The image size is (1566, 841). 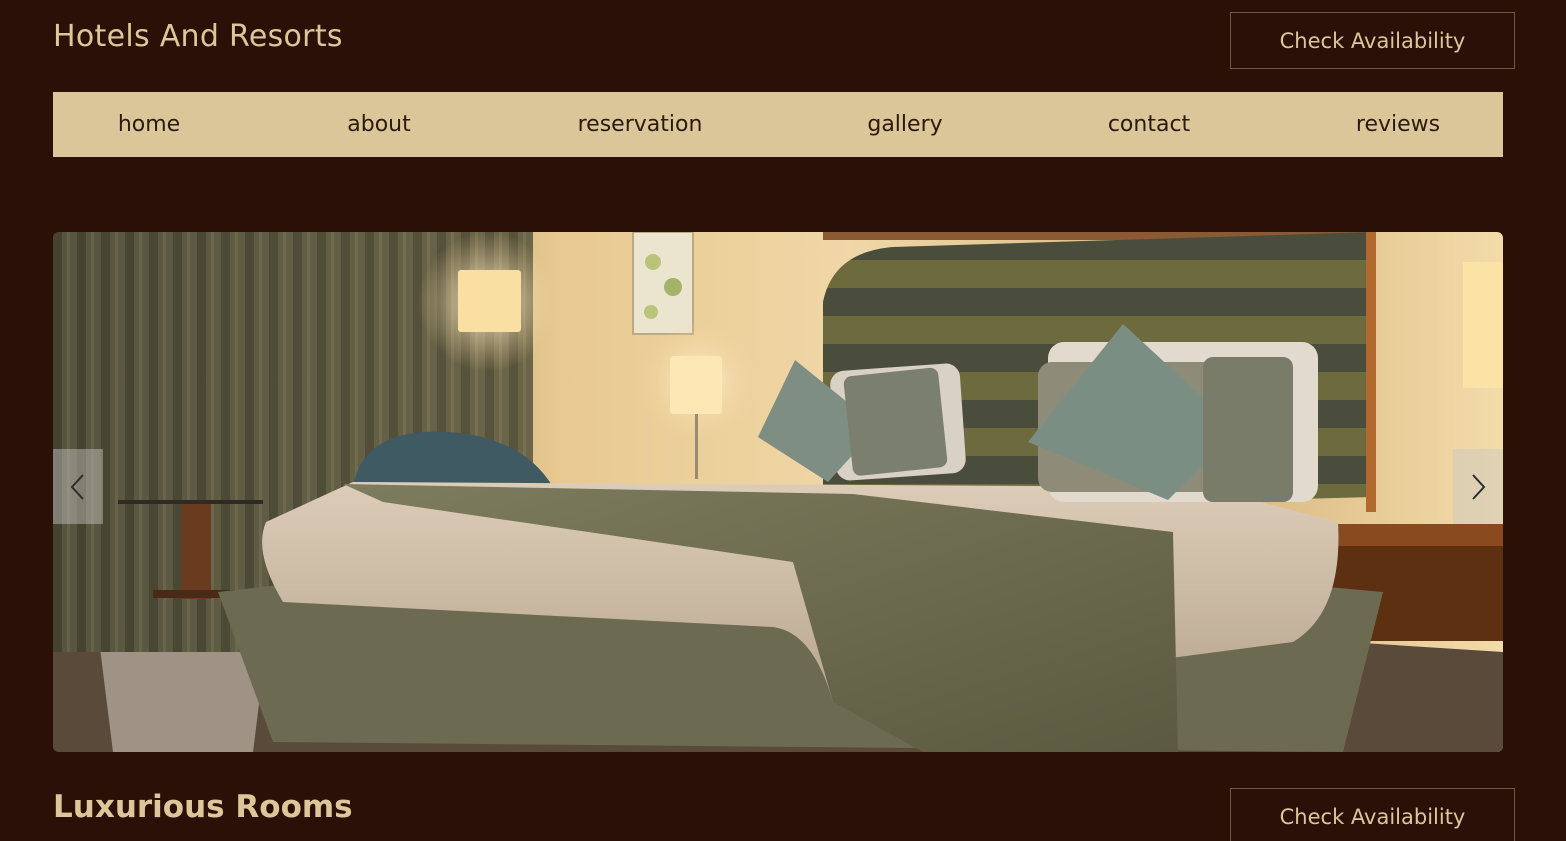 I want to click on carousel-prev-button, so click(x=78, y=486).